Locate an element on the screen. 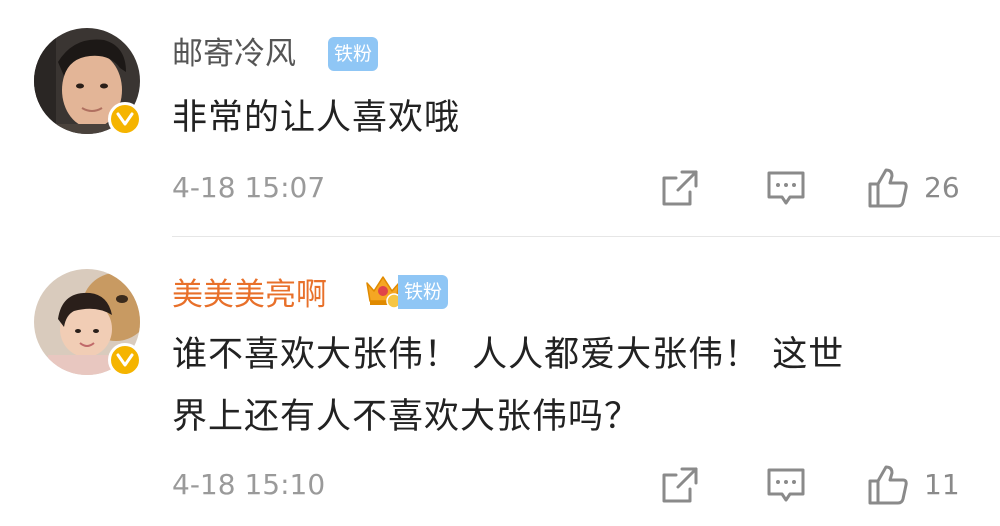 The height and width of the screenshot is (526, 1000). like-button: 11 is located at coordinates (913, 485).